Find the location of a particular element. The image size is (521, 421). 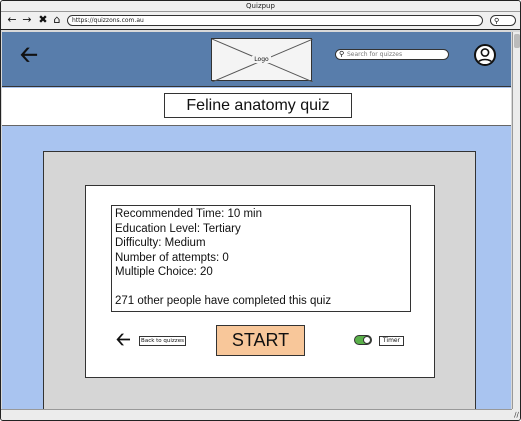

site-header: 🡠 Logo ⚲ Search for quizzes is located at coordinates (256, 59).